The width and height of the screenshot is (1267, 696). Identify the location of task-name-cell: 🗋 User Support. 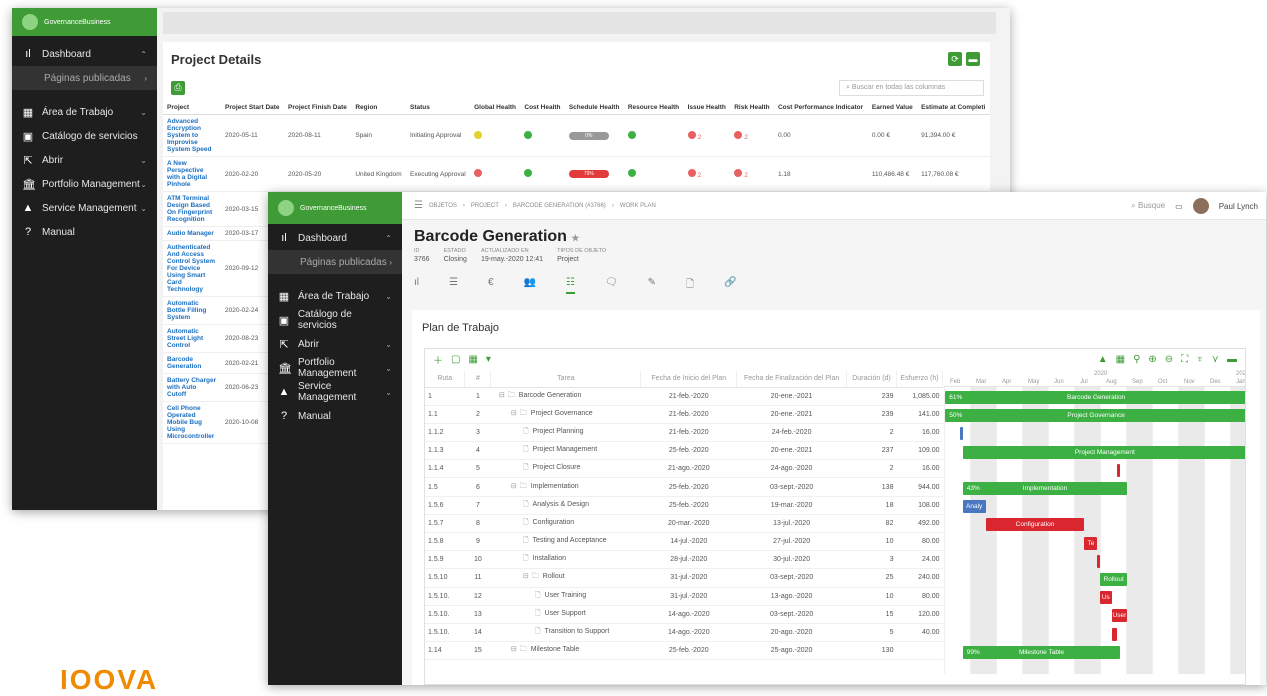
(565, 614).